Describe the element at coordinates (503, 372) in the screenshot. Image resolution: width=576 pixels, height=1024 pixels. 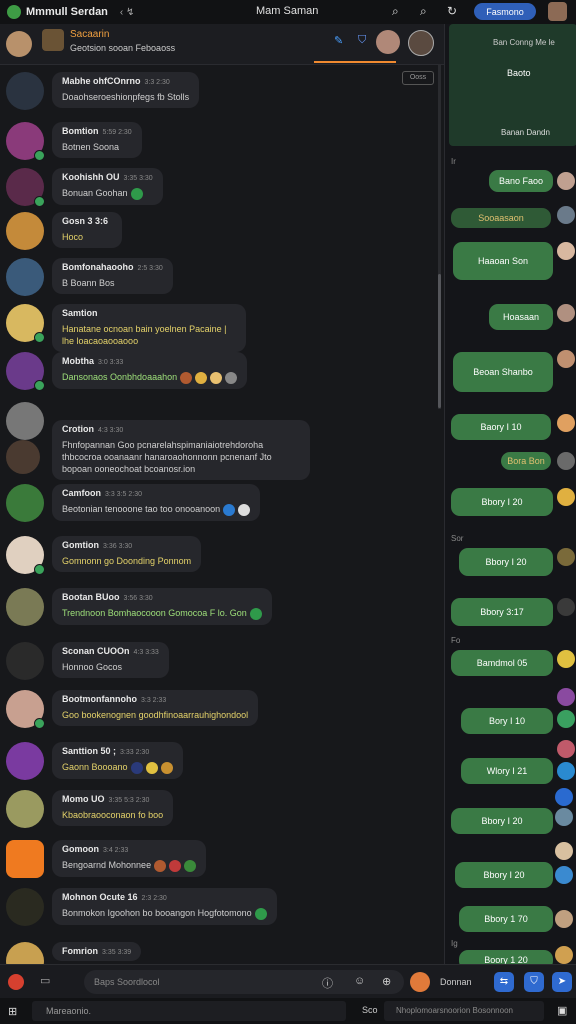
I see `side-message-bubble: Beoan Shanbo` at that location.